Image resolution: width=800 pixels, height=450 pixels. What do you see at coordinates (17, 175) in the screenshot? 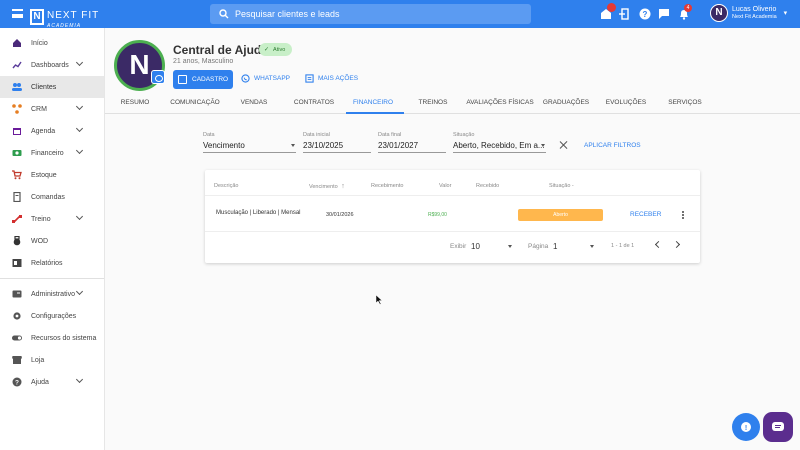
I see `cart-icon` at bounding box center [17, 175].